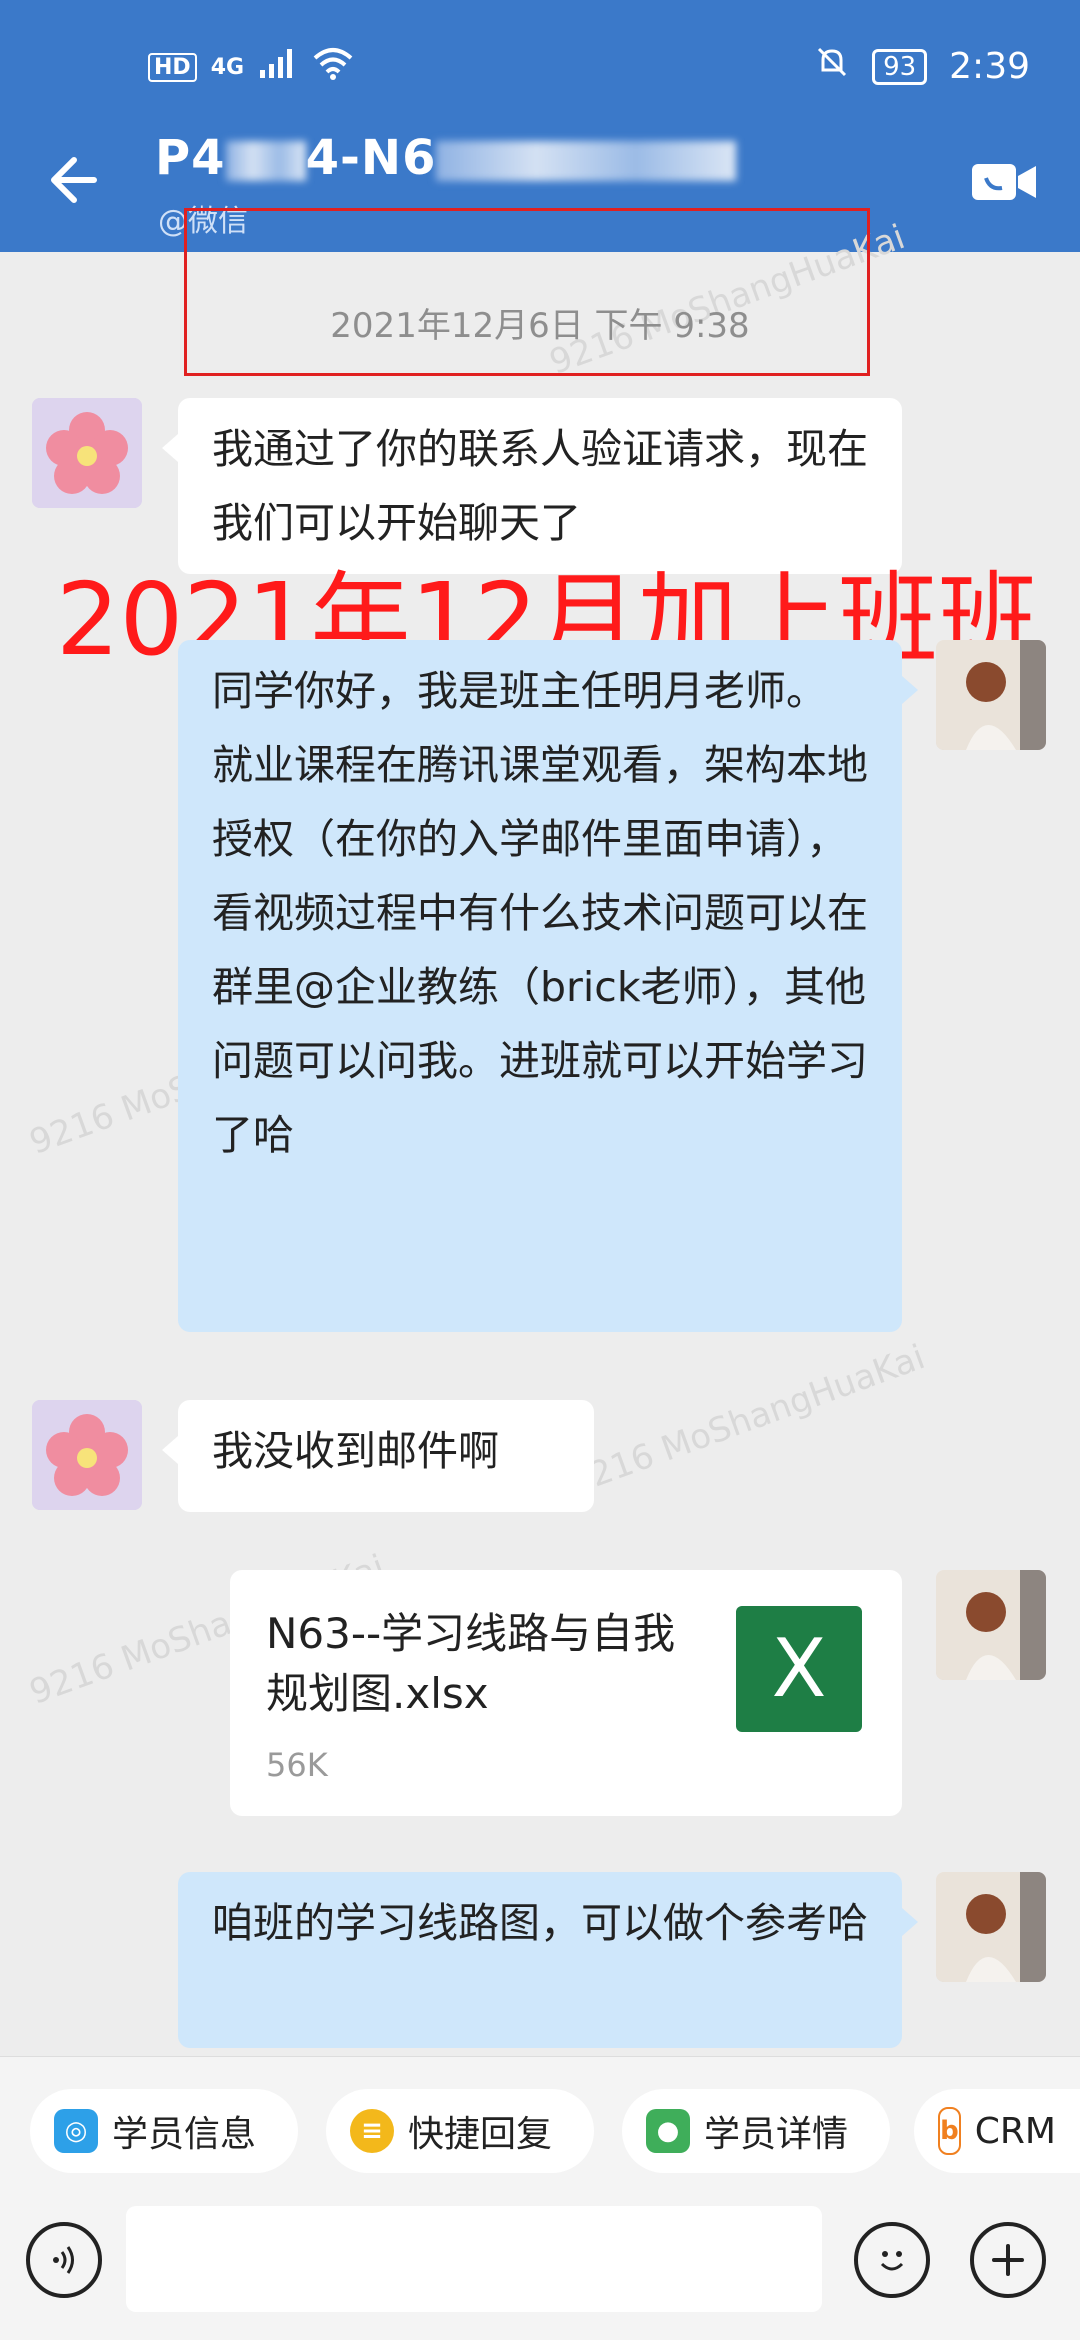  What do you see at coordinates (776, 2134) in the screenshot?
I see `chip-label: 学员详情` at bounding box center [776, 2134].